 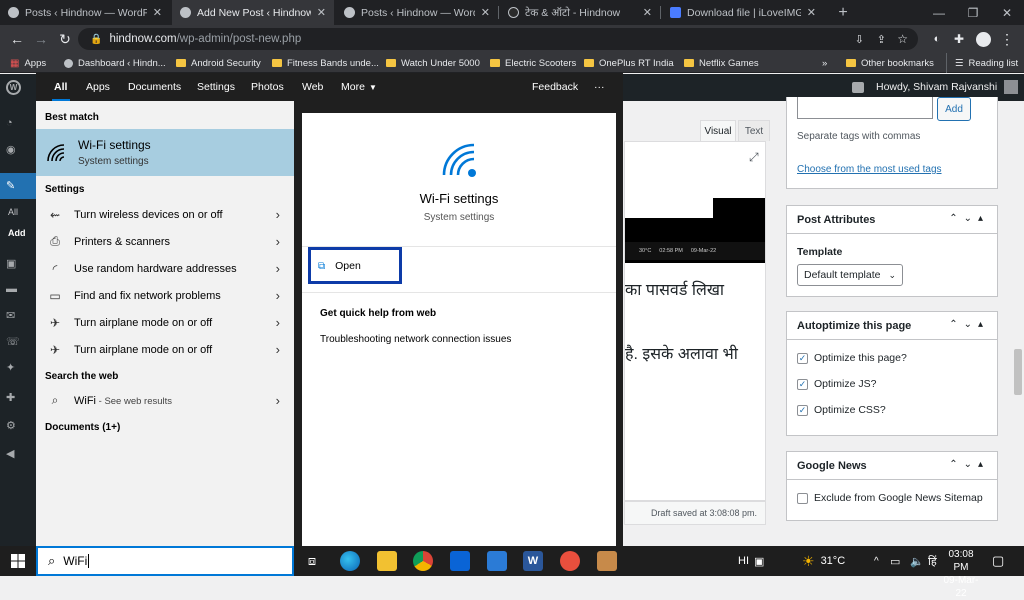 What do you see at coordinates (983, 39) in the screenshot?
I see `profile-avatar-icon` at bounding box center [983, 39].